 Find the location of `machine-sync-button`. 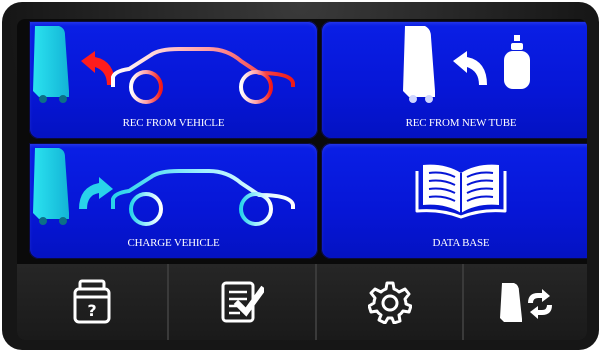

machine-sync-button is located at coordinates (525, 302).